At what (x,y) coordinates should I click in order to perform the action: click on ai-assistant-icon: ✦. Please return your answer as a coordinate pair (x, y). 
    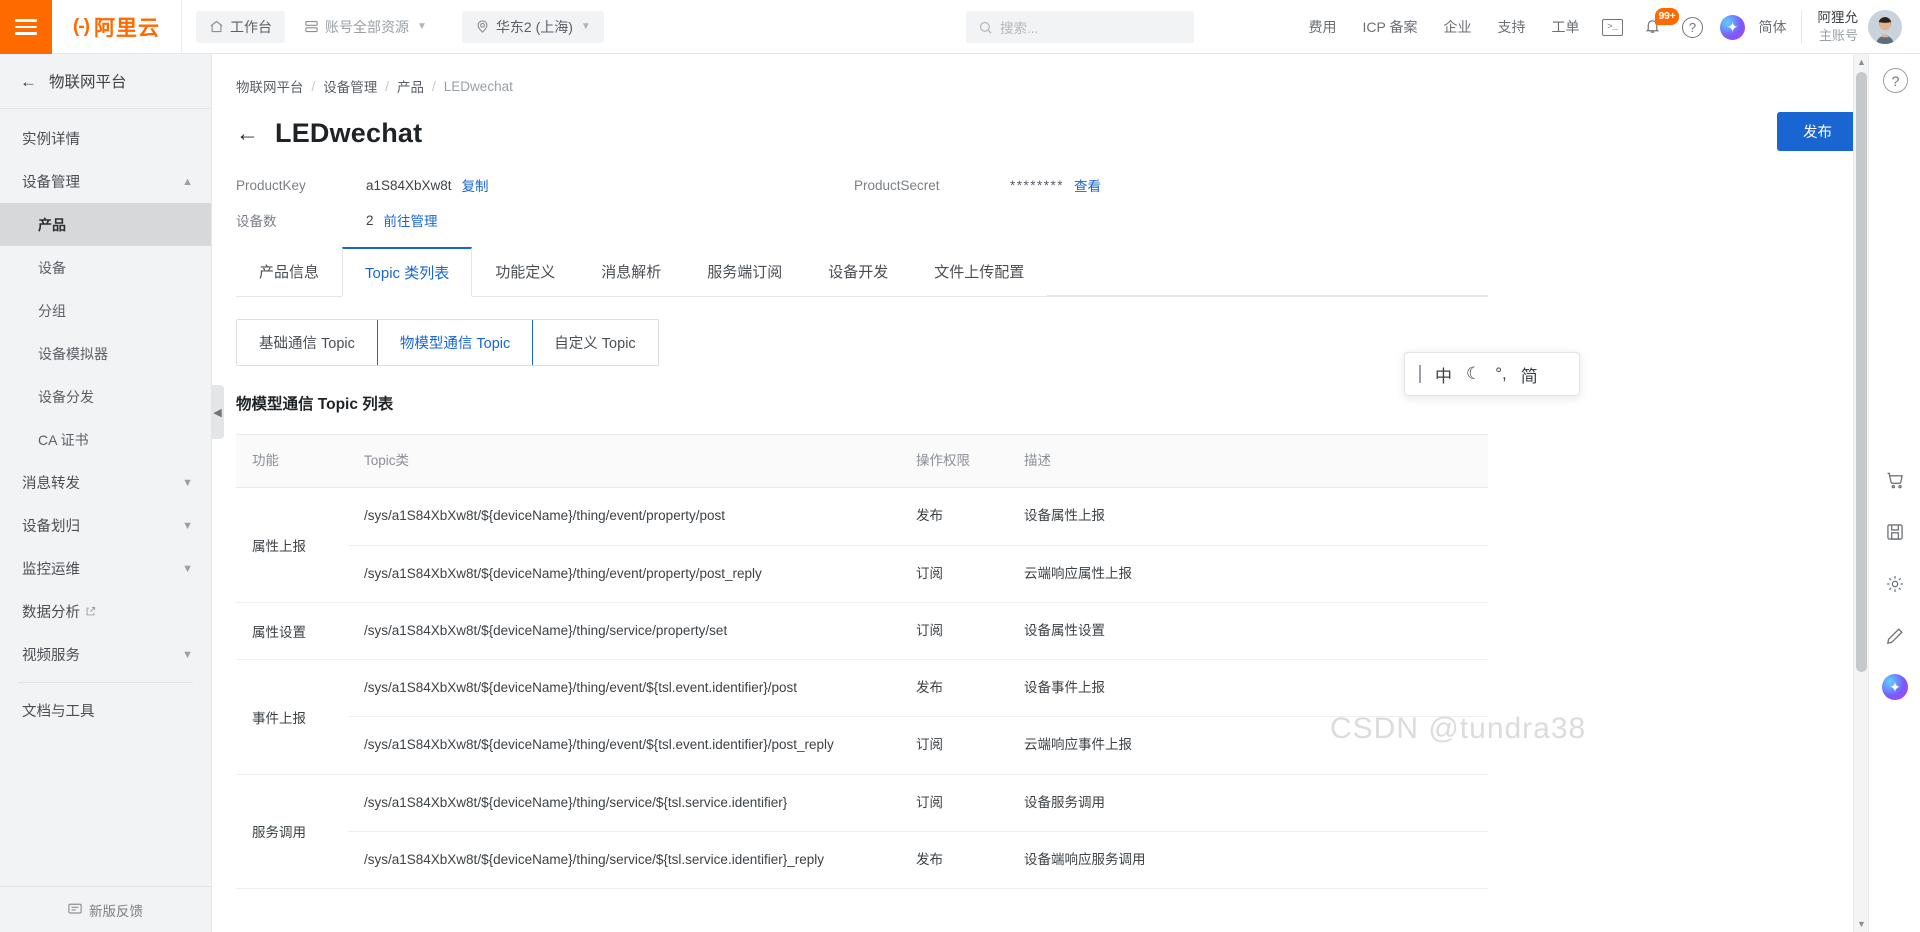
    Looking at the image, I should click on (1895, 687).